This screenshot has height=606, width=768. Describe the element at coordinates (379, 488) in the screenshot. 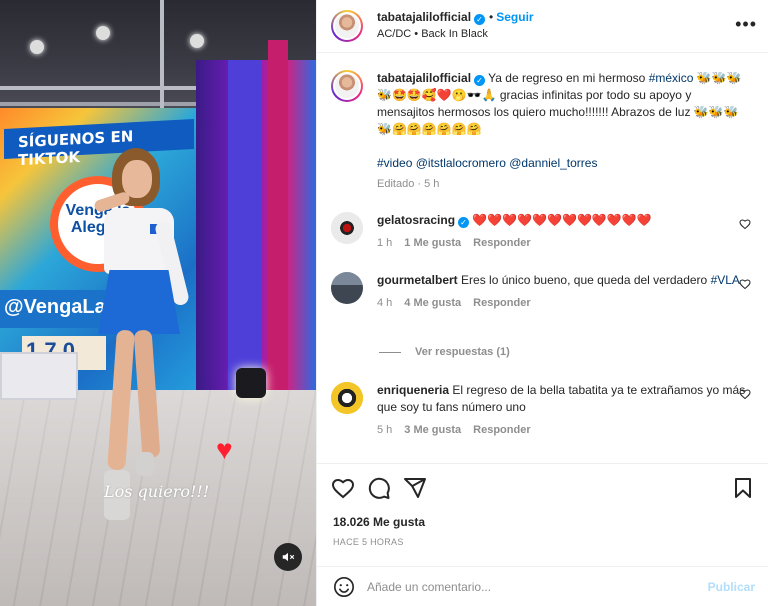

I see `comment-icon` at that location.